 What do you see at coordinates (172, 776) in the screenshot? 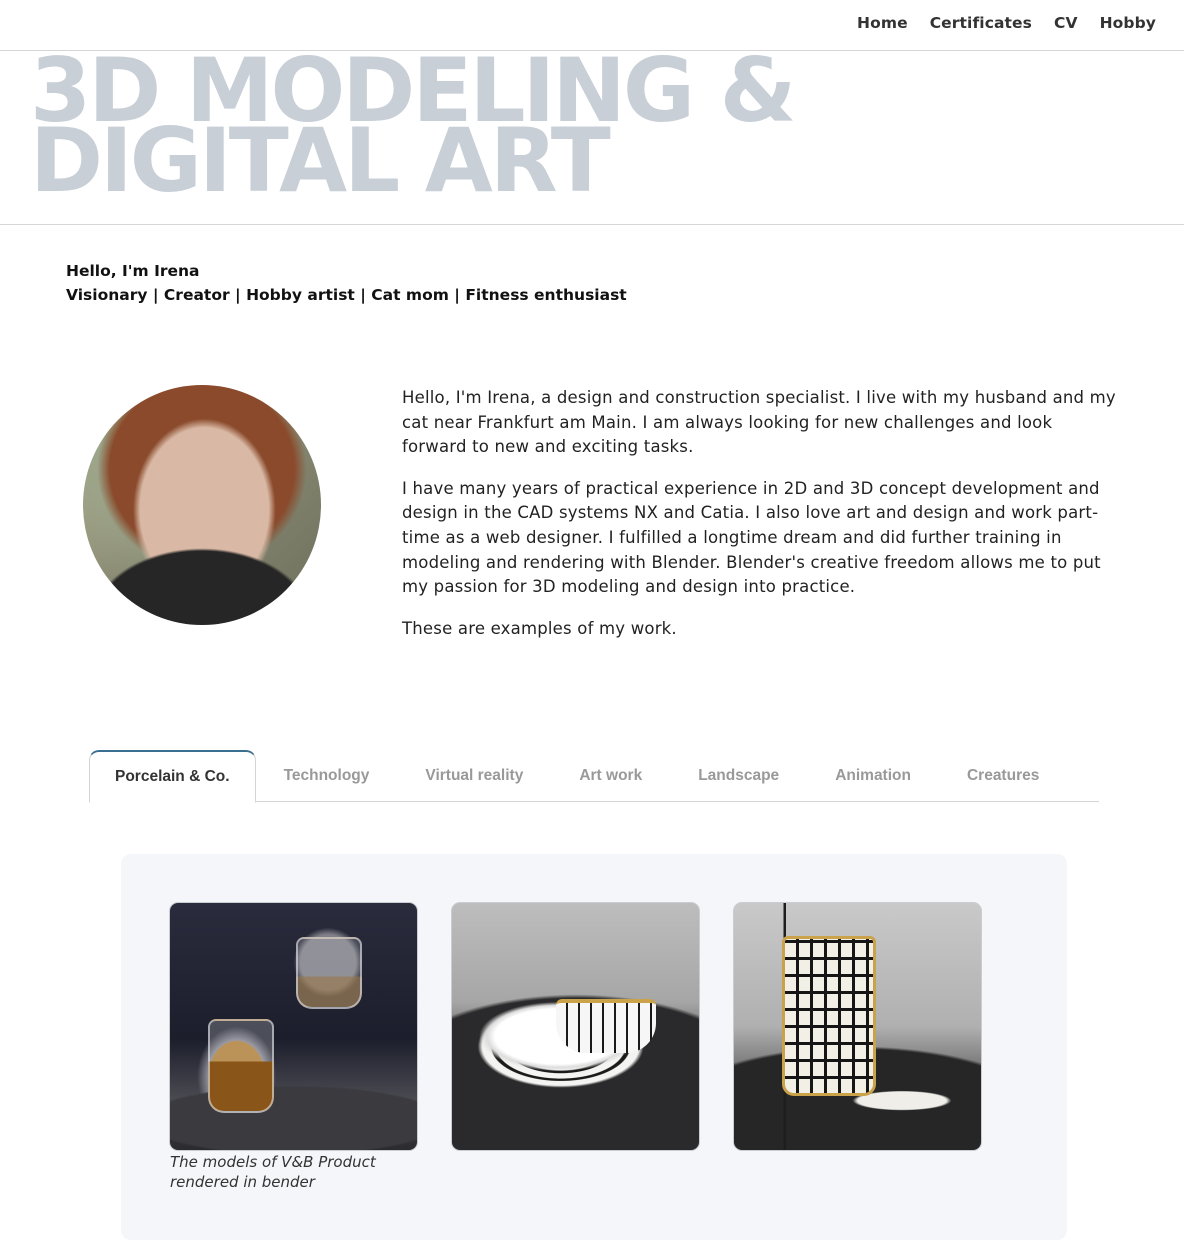
I see `tab-porcelain: Porcelain & Co.` at bounding box center [172, 776].